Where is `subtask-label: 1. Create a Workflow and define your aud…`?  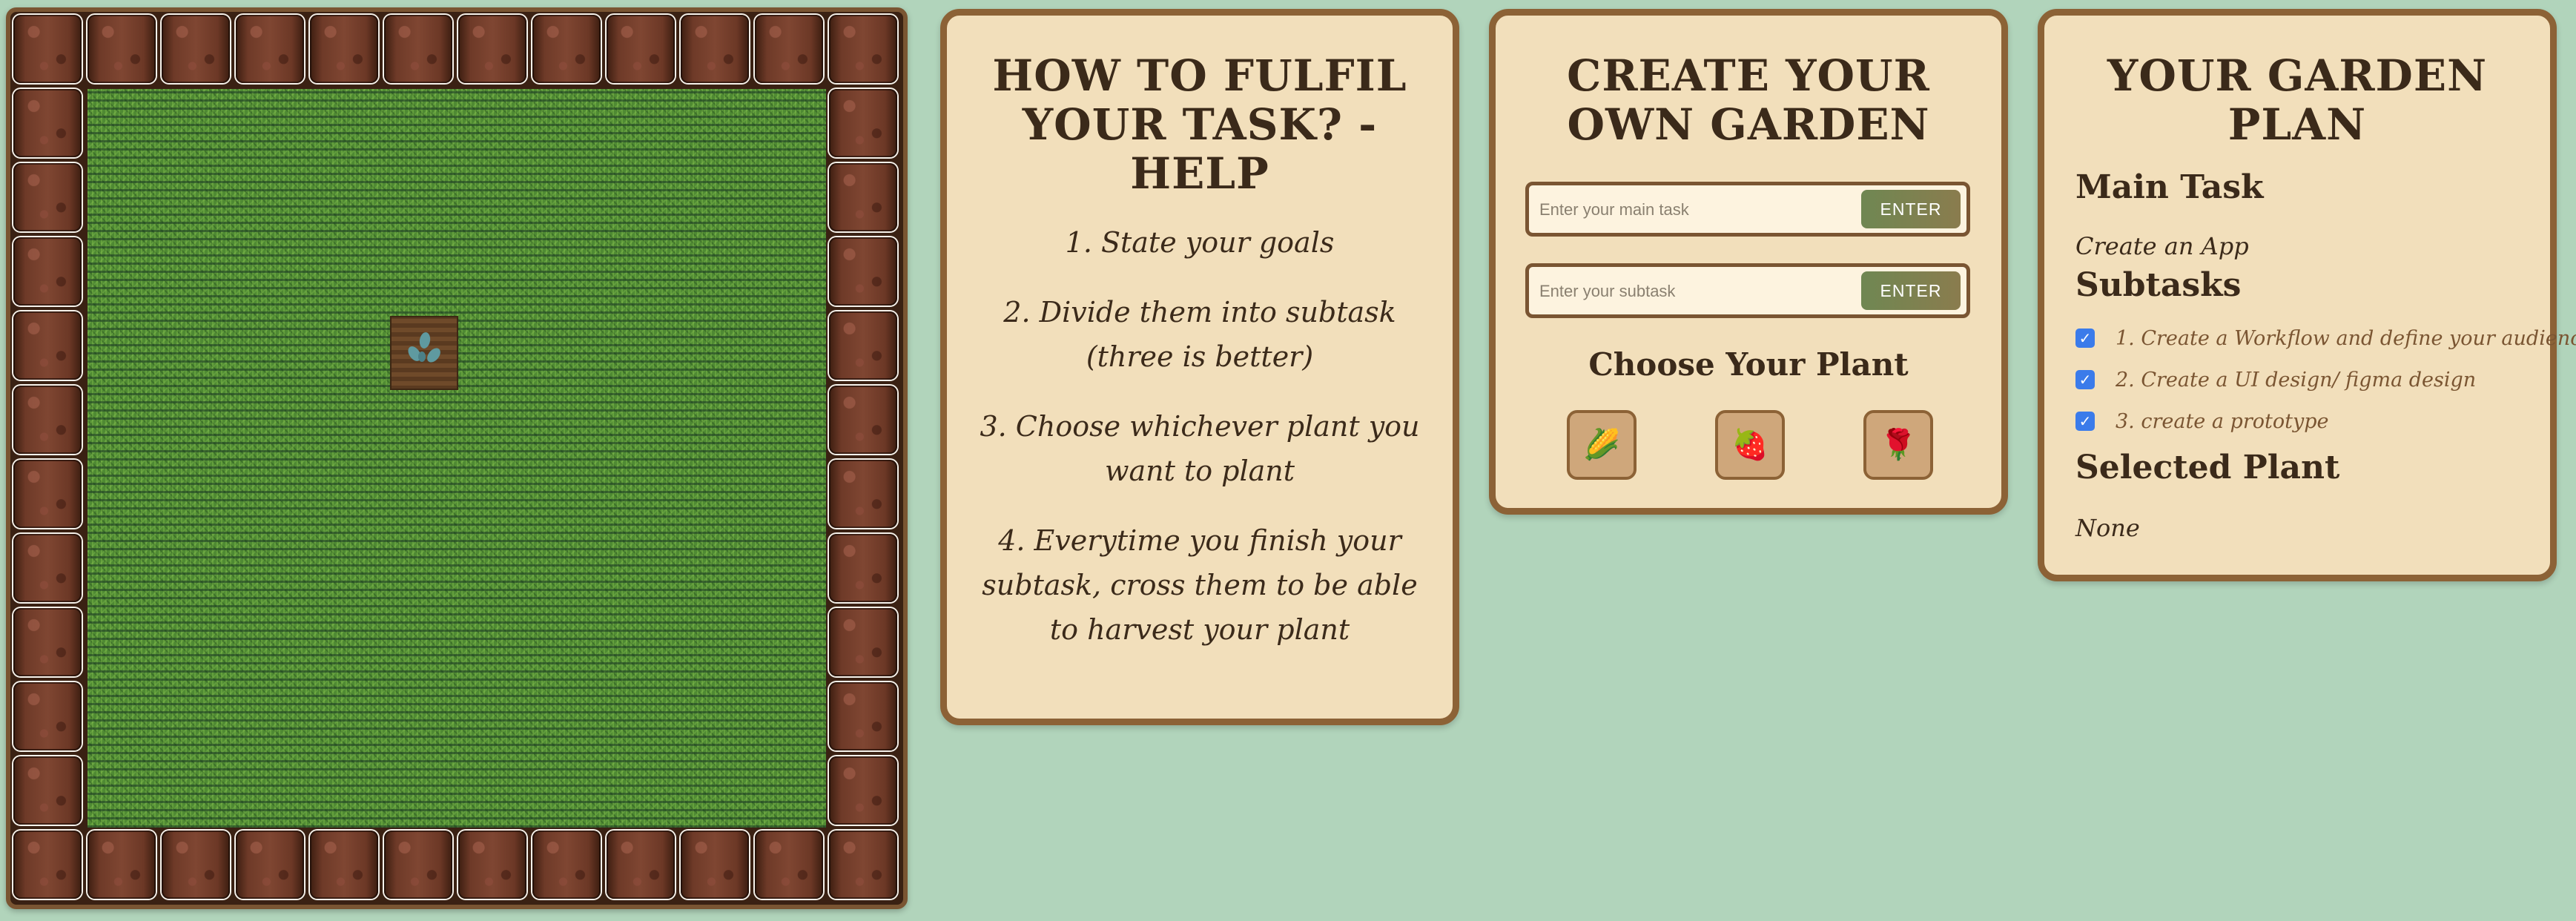 subtask-label: 1. Create a Workflow and define your aud… is located at coordinates (2346, 338).